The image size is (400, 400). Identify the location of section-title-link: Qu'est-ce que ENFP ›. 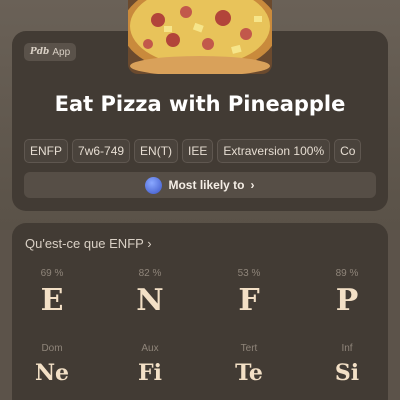
(88, 243).